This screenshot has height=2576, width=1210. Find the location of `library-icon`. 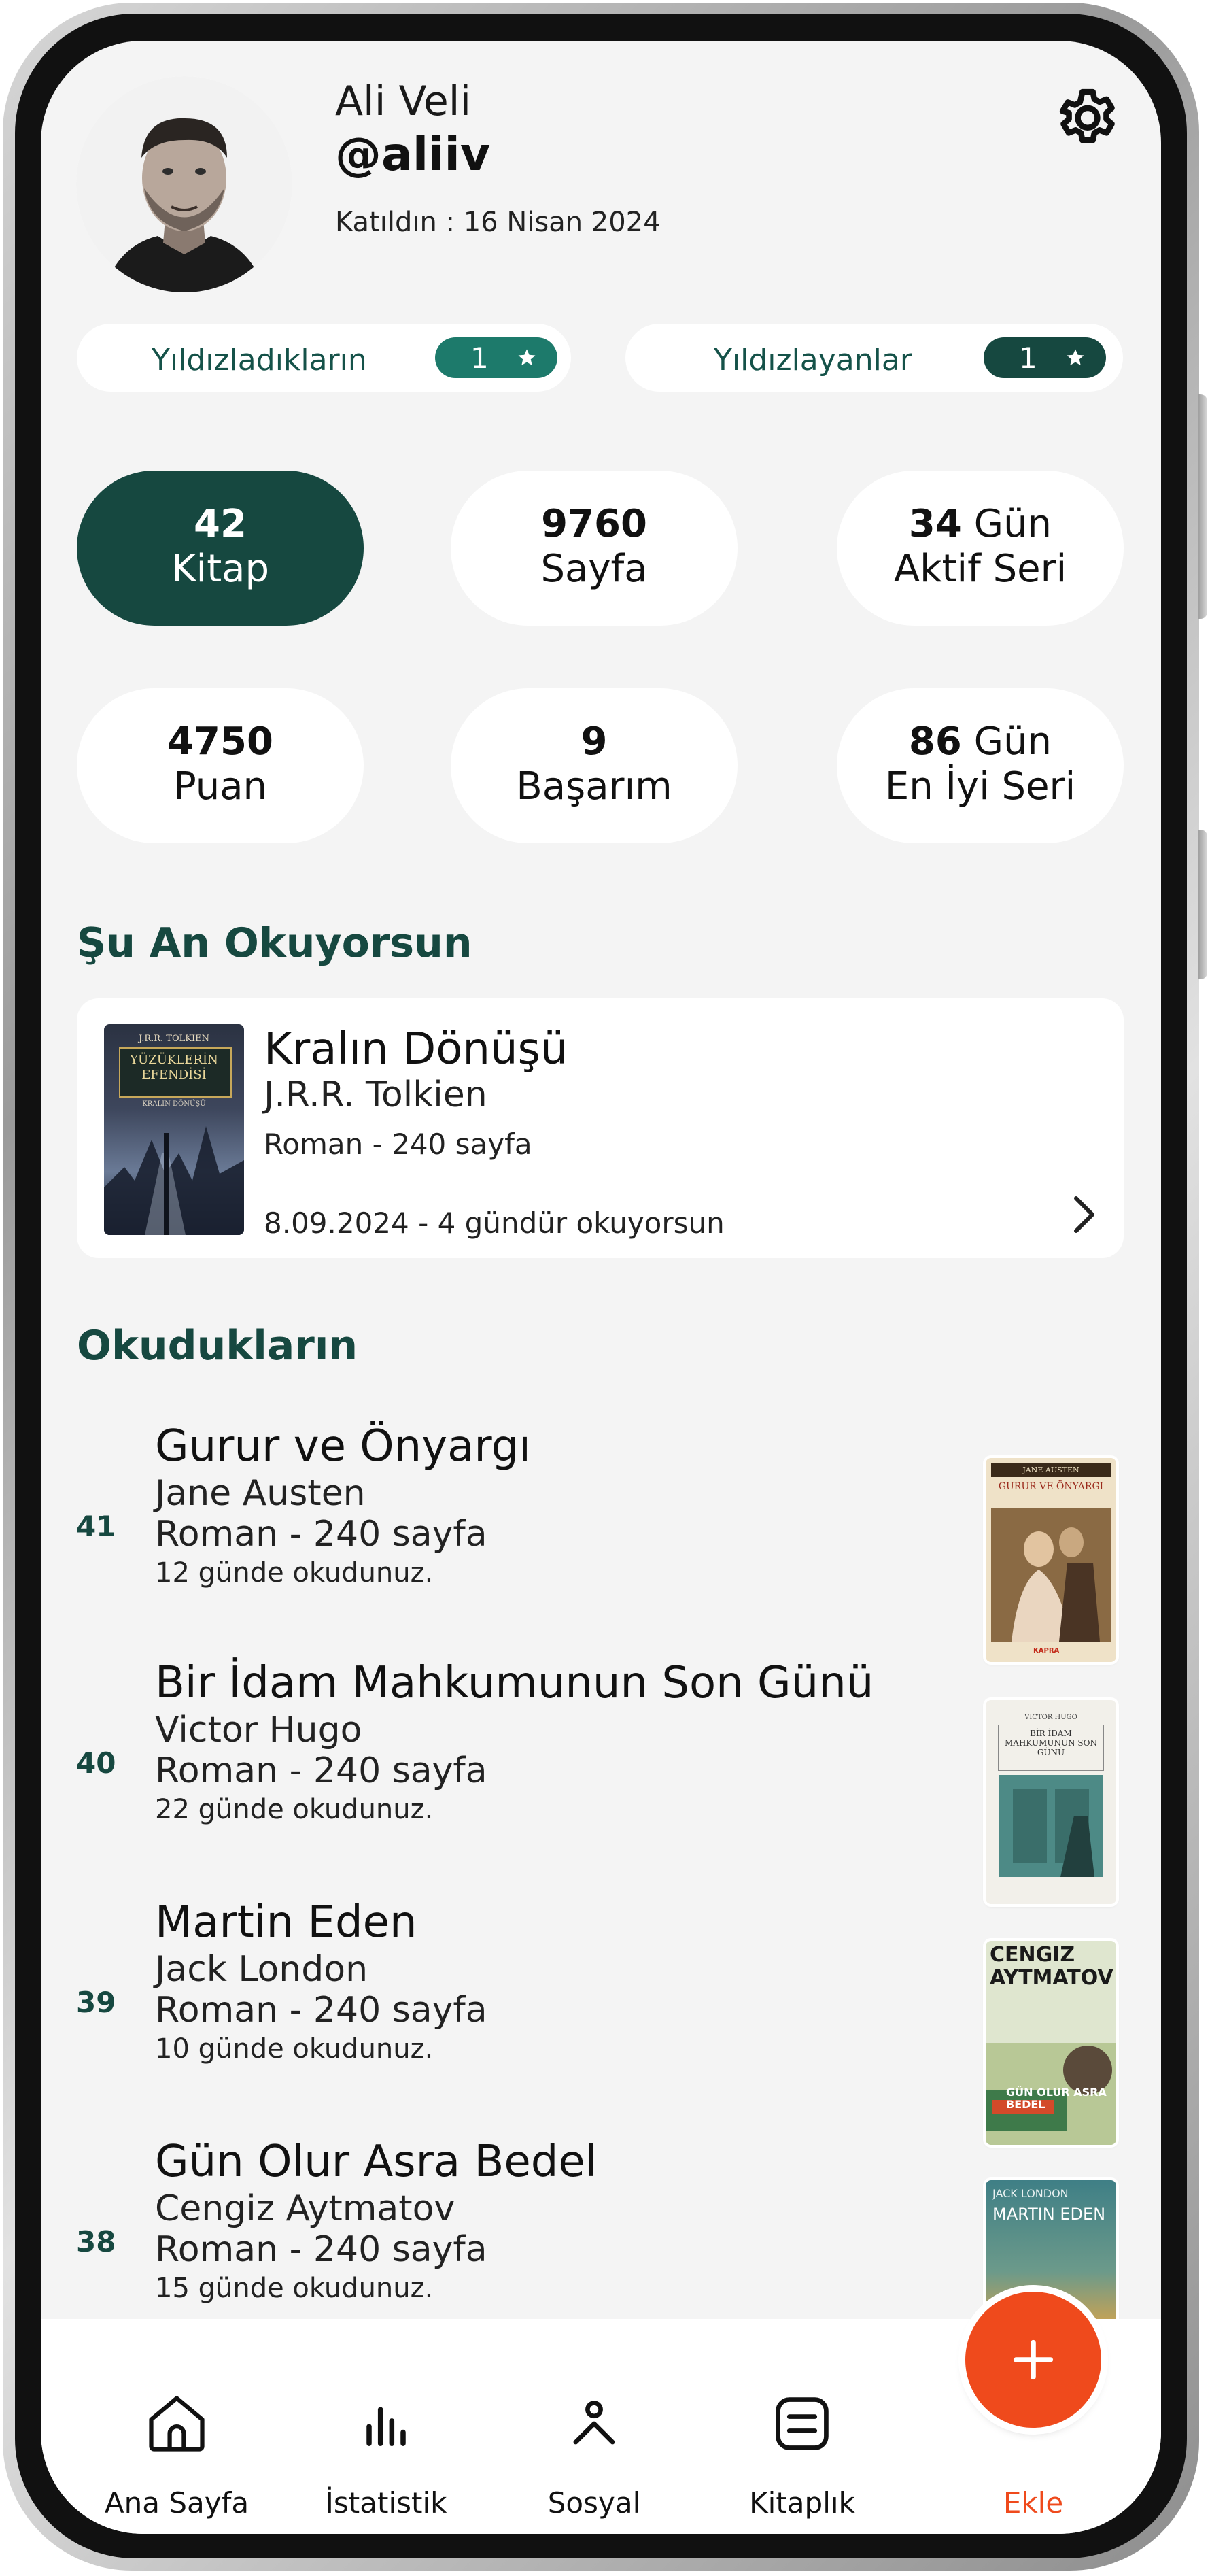

library-icon is located at coordinates (802, 2423).